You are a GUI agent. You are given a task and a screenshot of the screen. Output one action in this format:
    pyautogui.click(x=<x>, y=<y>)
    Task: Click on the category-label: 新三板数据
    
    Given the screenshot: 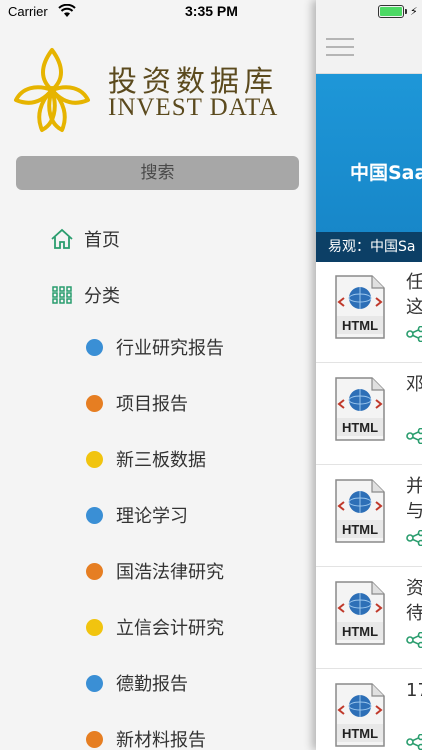 What is the action you would take?
    pyautogui.click(x=161, y=460)
    